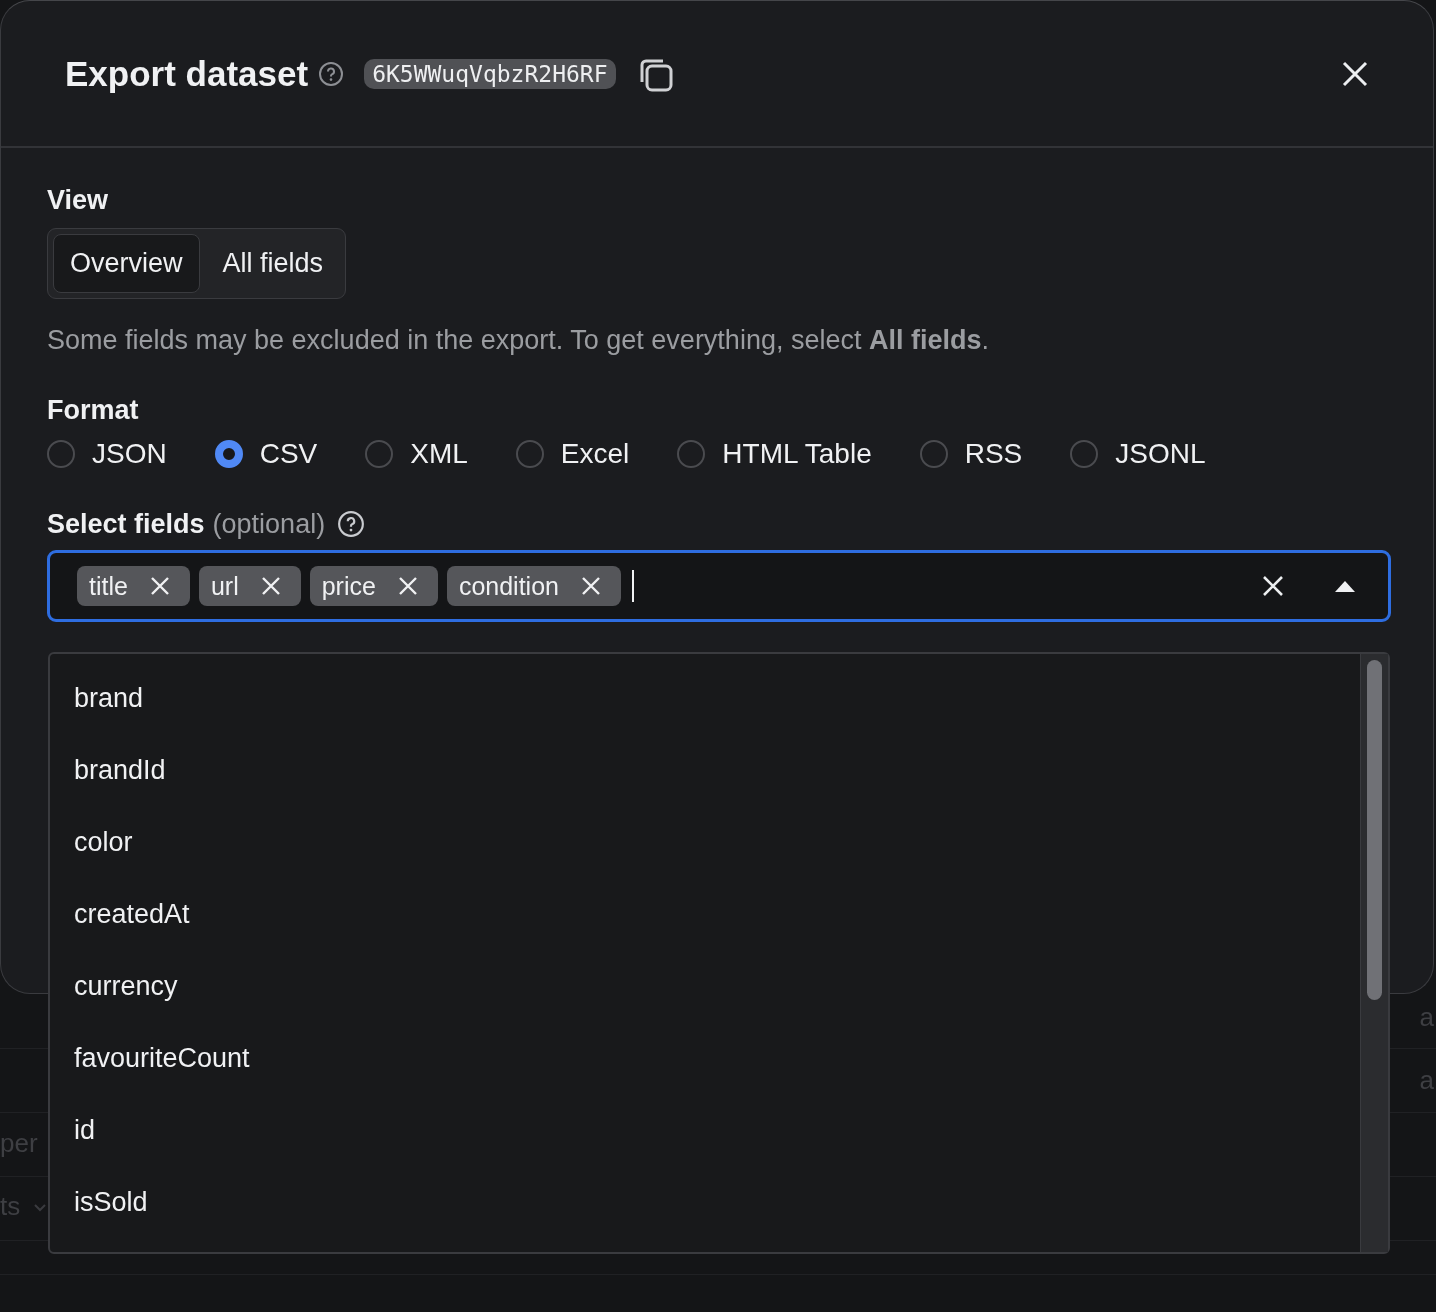 This screenshot has height=1312, width=1436. What do you see at coordinates (348, 586) in the screenshot?
I see `chip-label: price` at bounding box center [348, 586].